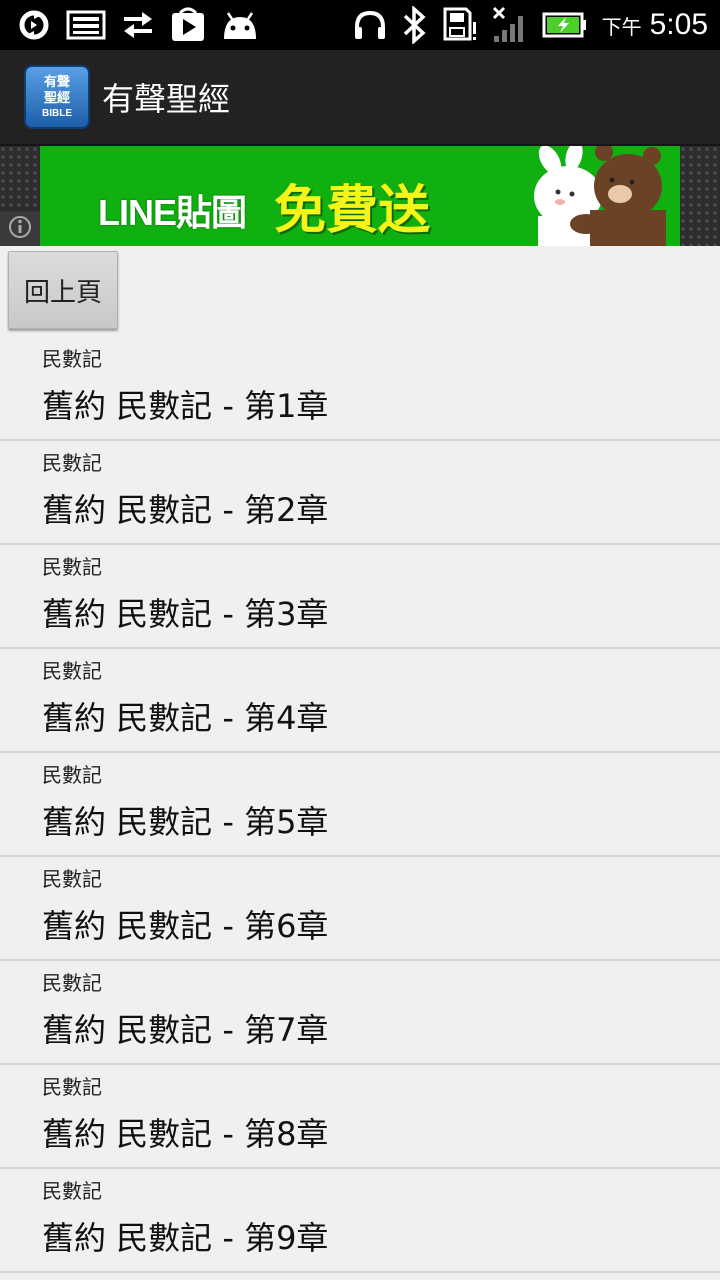 Image resolution: width=720 pixels, height=1280 pixels. I want to click on app-title: 有聲聖經, so click(166, 99).